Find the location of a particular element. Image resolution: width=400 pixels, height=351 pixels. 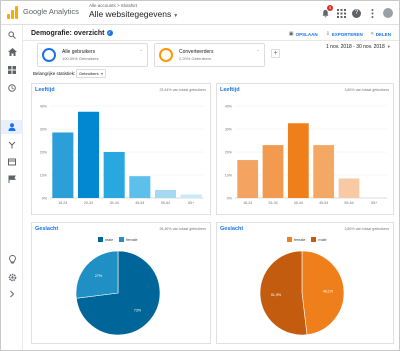

share-icon: < is located at coordinates (372, 34).